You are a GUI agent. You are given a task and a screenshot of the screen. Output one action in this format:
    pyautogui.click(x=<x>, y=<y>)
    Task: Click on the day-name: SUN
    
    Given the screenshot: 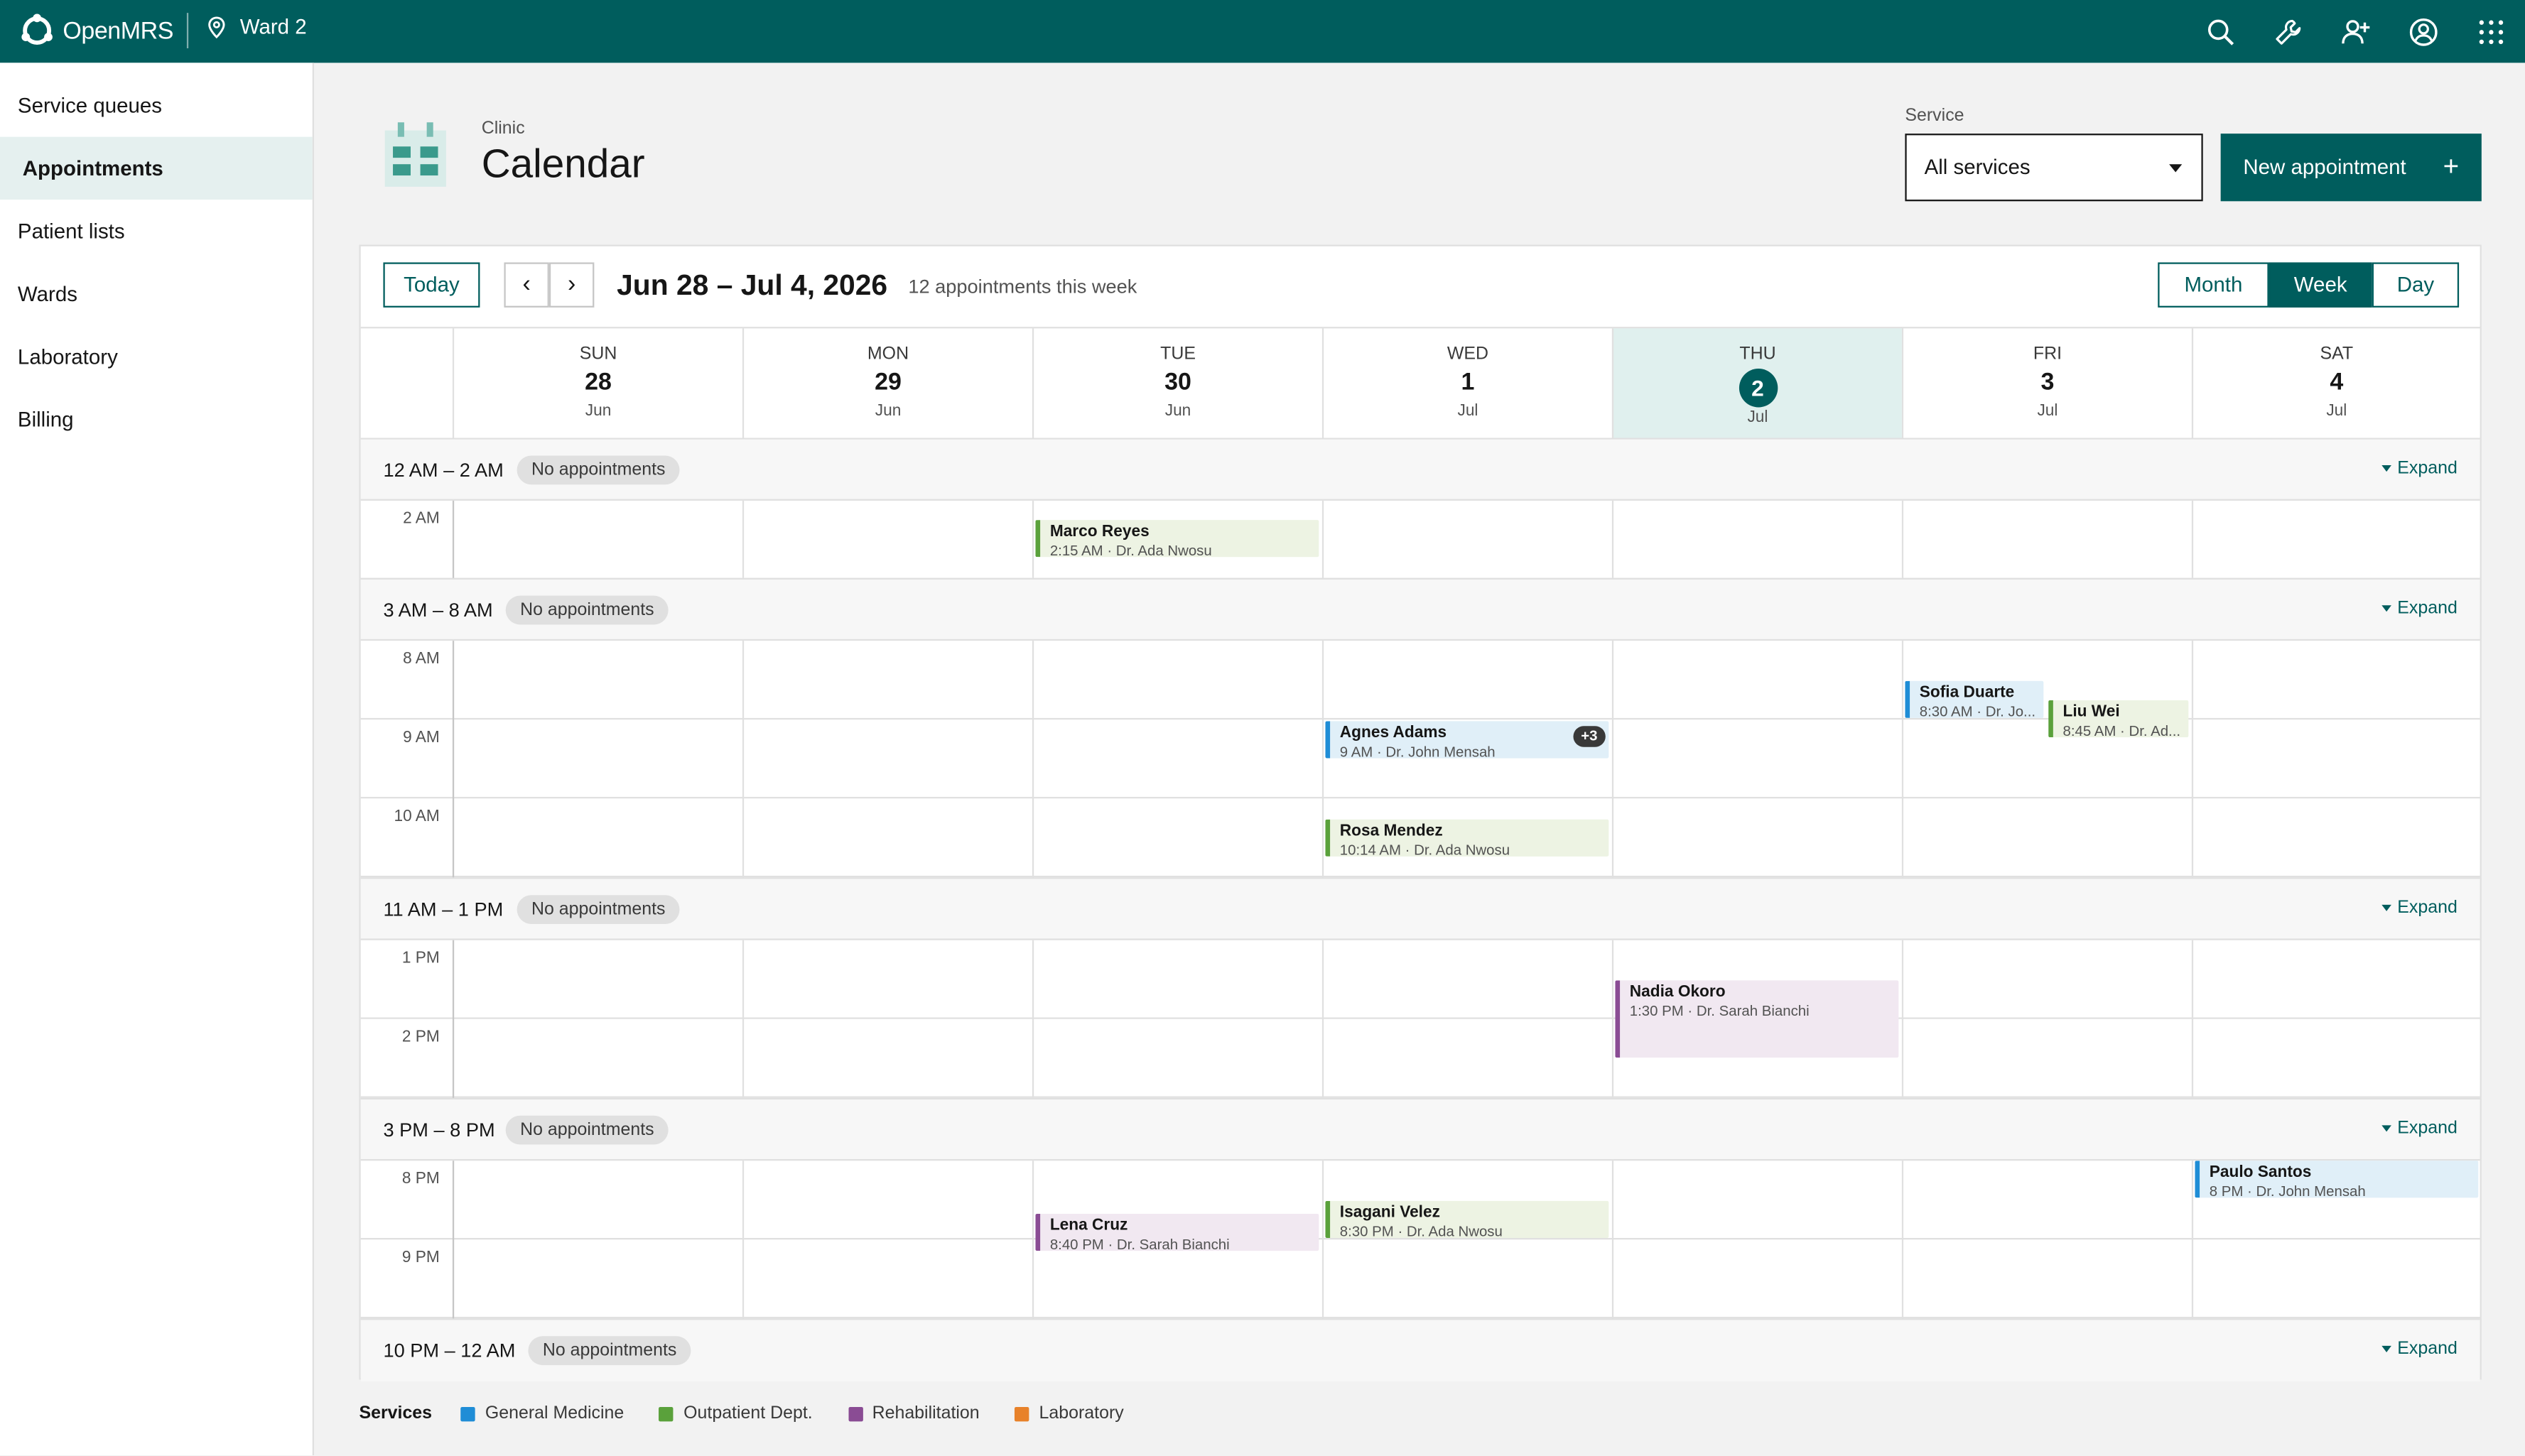 What is the action you would take?
    pyautogui.click(x=598, y=354)
    